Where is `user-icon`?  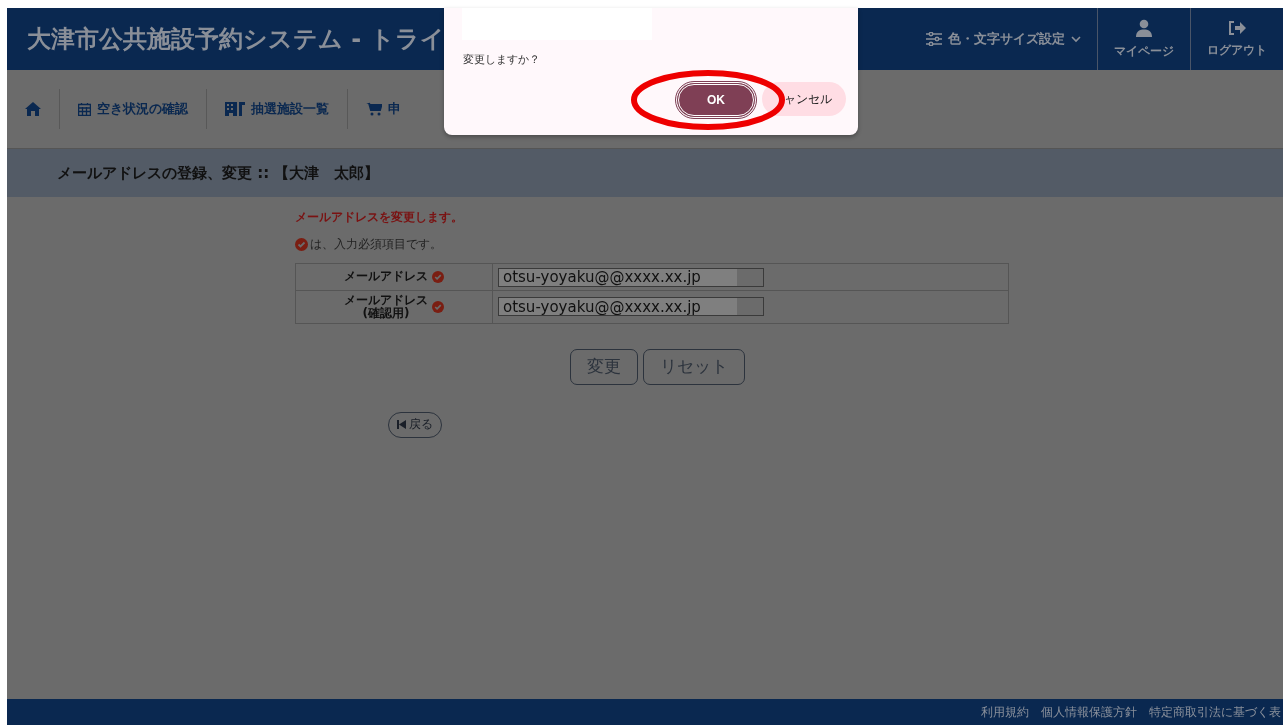 user-icon is located at coordinates (1144, 27).